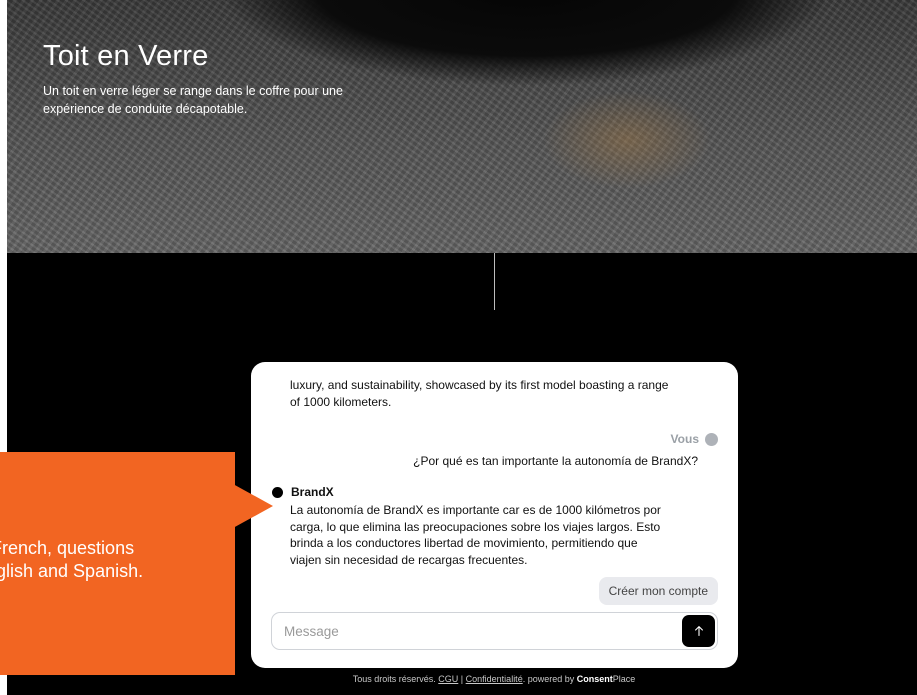 The height and width of the screenshot is (695, 917). Describe the element at coordinates (494, 679) in the screenshot. I see `footer-privacy-link: Confidentialité` at that location.